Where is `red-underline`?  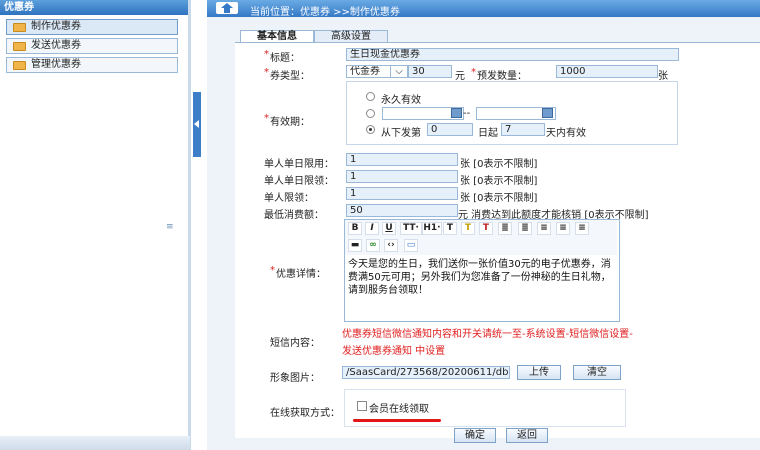
red-underline is located at coordinates (397, 420).